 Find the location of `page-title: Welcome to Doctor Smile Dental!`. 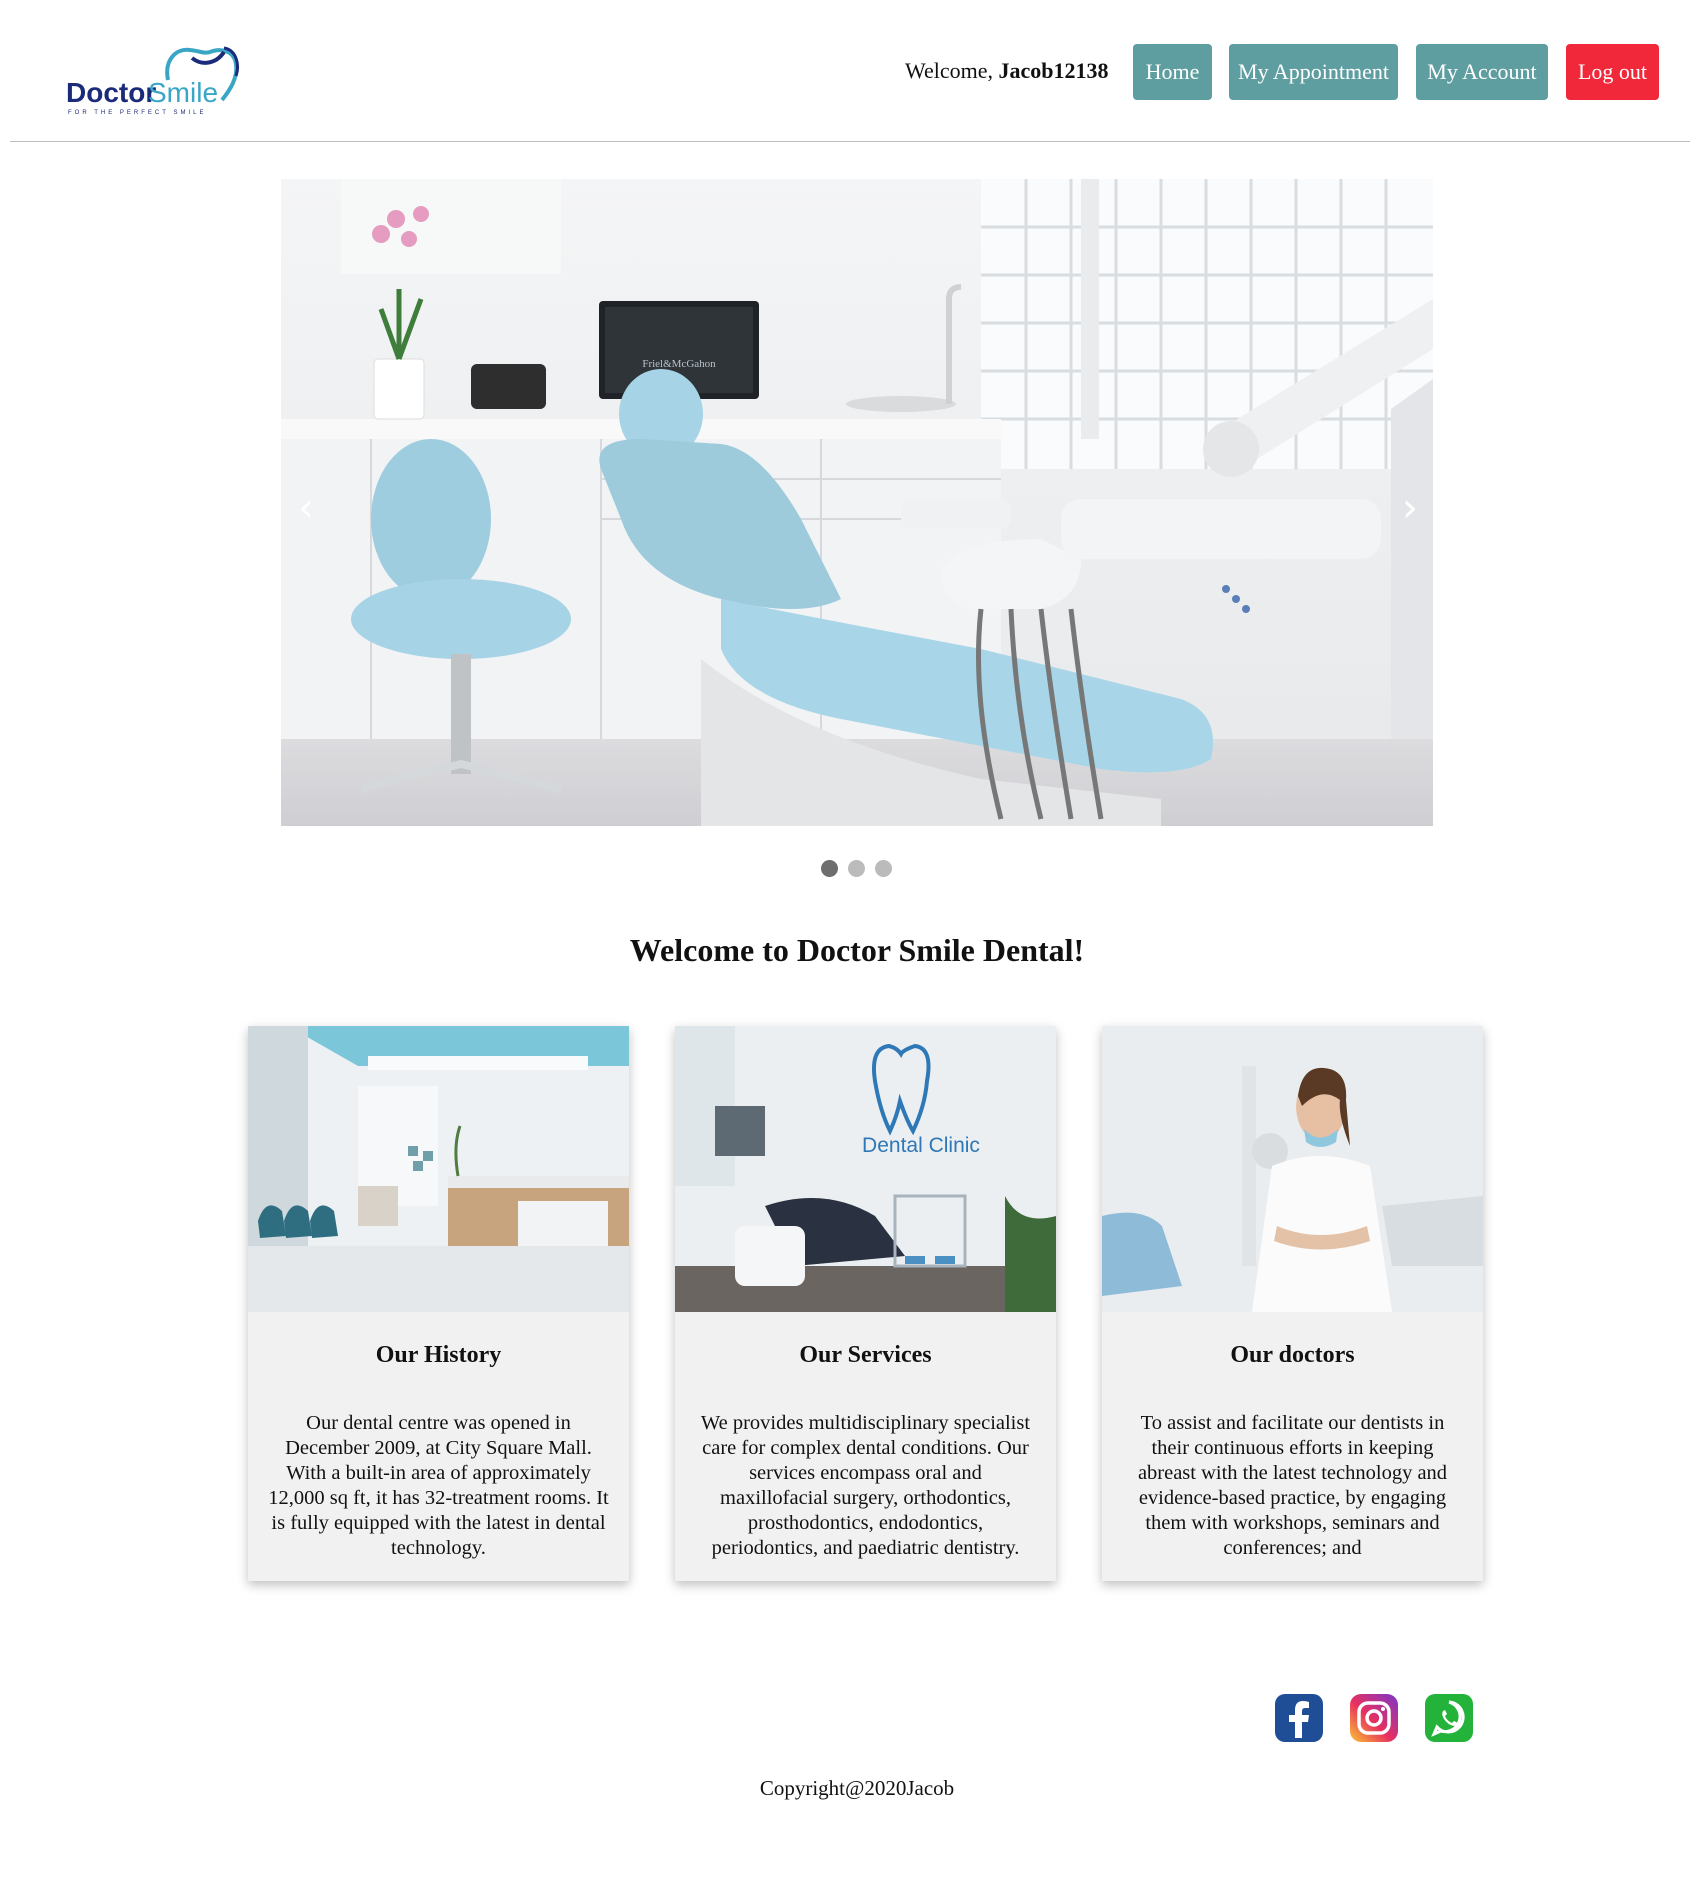

page-title: Welcome to Doctor Smile Dental! is located at coordinates (857, 950).